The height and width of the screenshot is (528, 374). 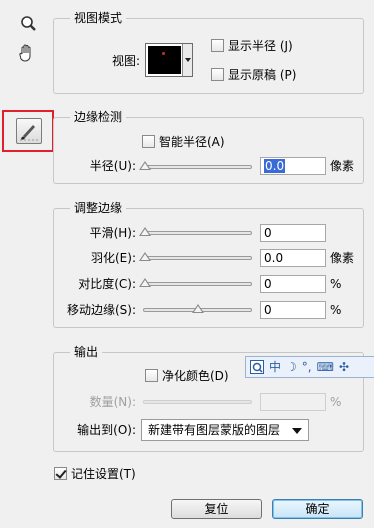 I want to click on show-original-label: 显示原稿 (P), so click(x=262, y=75).